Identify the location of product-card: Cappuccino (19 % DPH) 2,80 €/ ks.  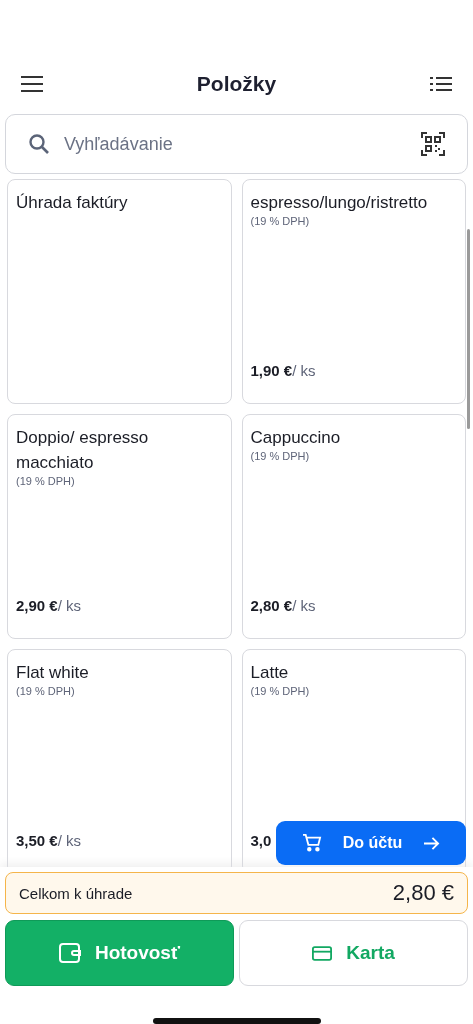
(353, 526).